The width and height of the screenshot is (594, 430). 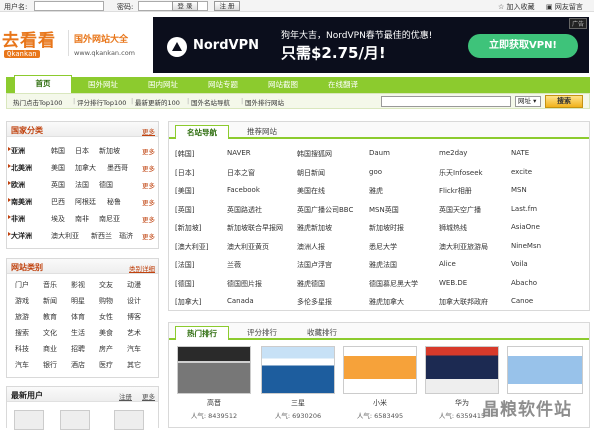 I want to click on category-link: 生活, so click(x=78, y=333).